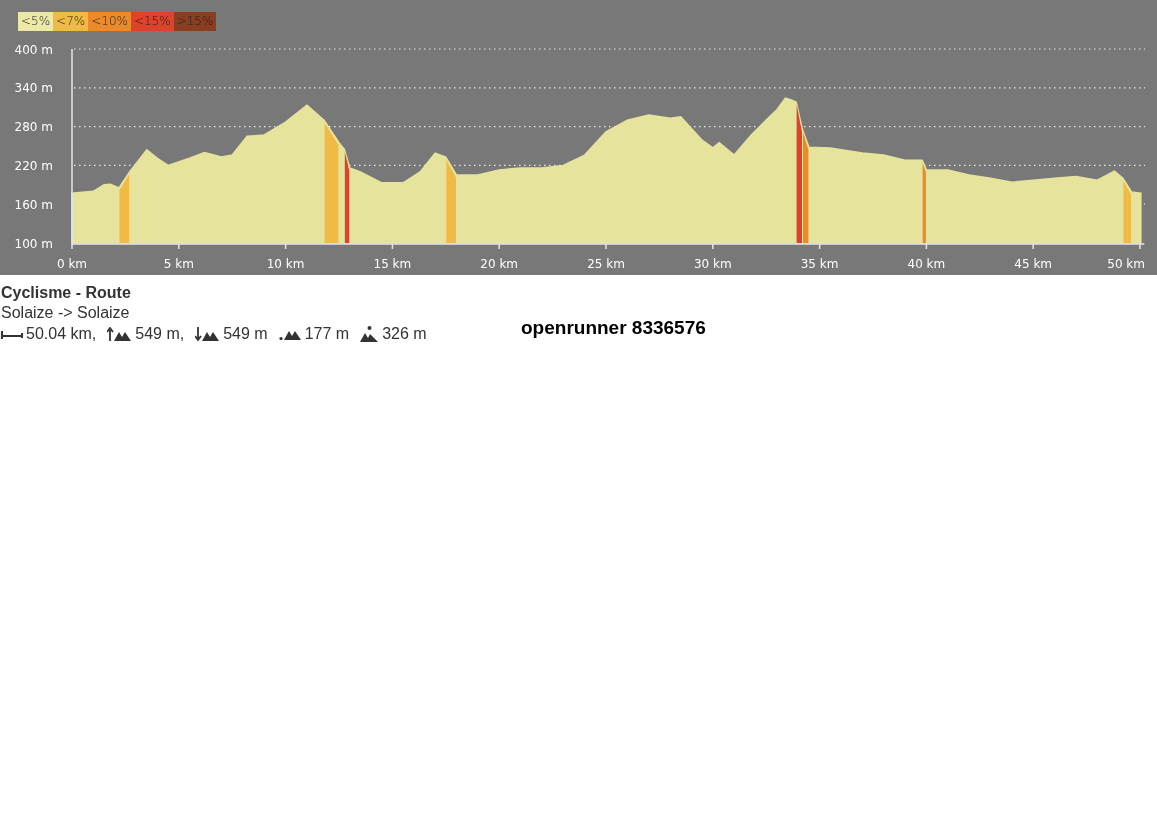 The image size is (1157, 816). Describe the element at coordinates (195, 21) in the screenshot. I see `grade-legend-item: >15%` at that location.